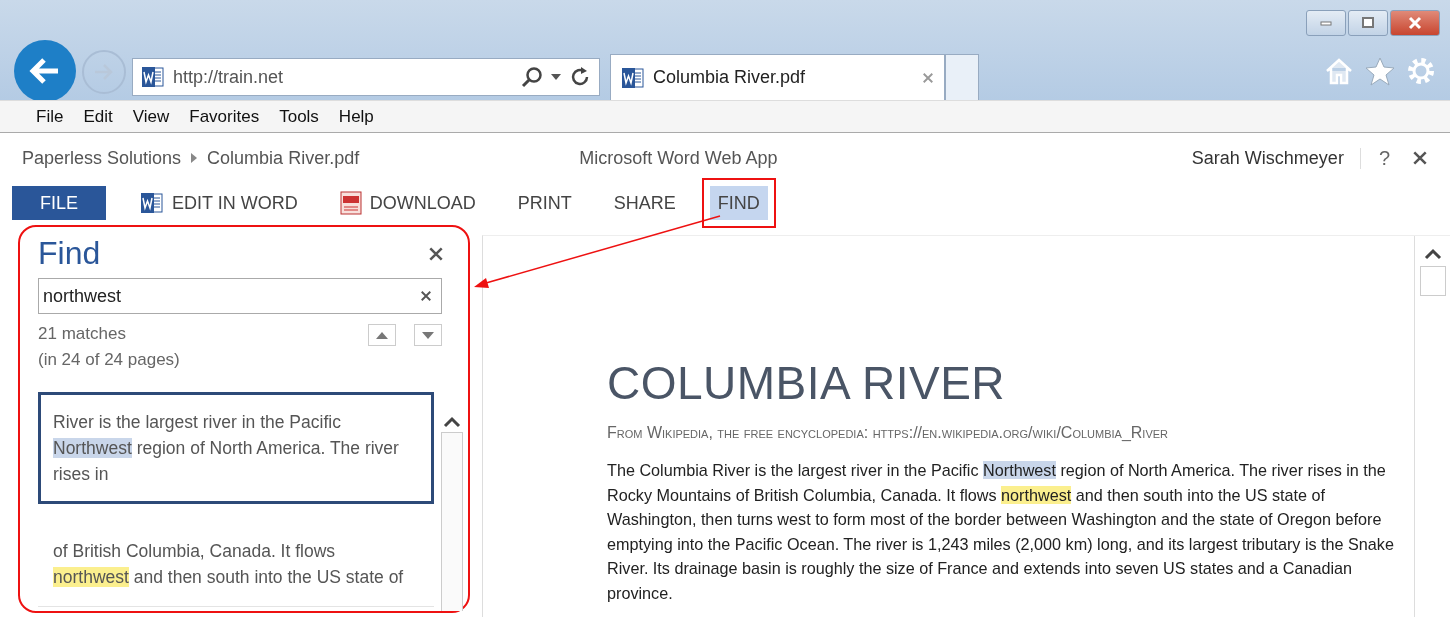 The height and width of the screenshot is (617, 1450). I want to click on result-snippet: River is the largest river in the Pacific Northwest region of North America. The river rises in, so click(226, 448).